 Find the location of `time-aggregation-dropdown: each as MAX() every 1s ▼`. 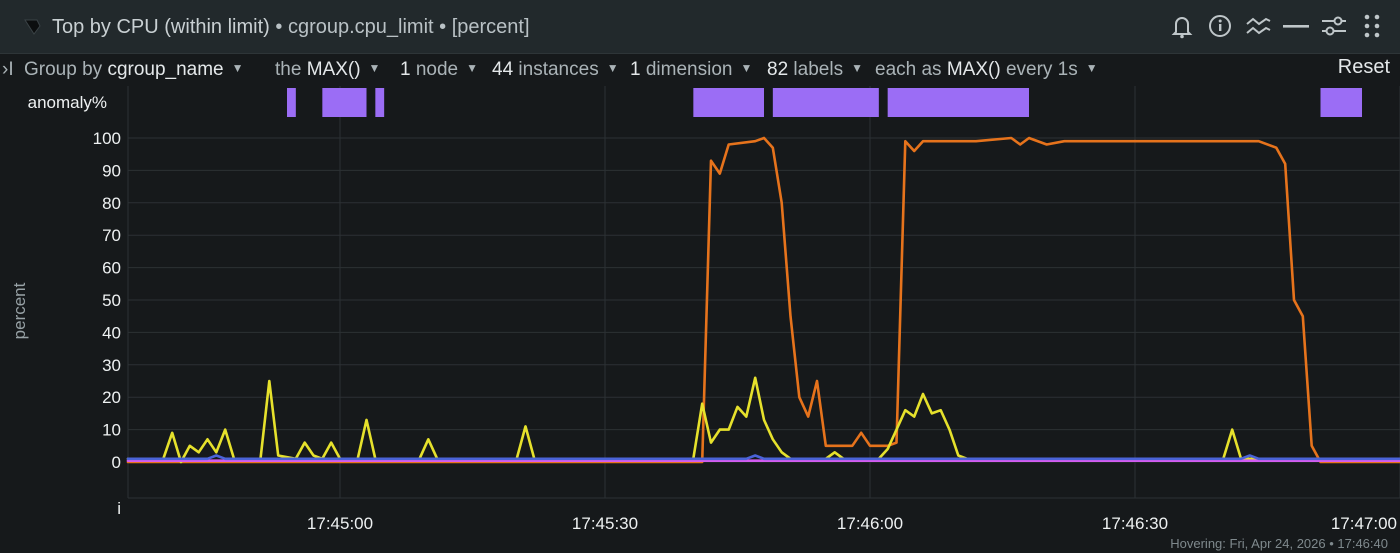

time-aggregation-dropdown: each as MAX() every 1s ▼ is located at coordinates (986, 70).